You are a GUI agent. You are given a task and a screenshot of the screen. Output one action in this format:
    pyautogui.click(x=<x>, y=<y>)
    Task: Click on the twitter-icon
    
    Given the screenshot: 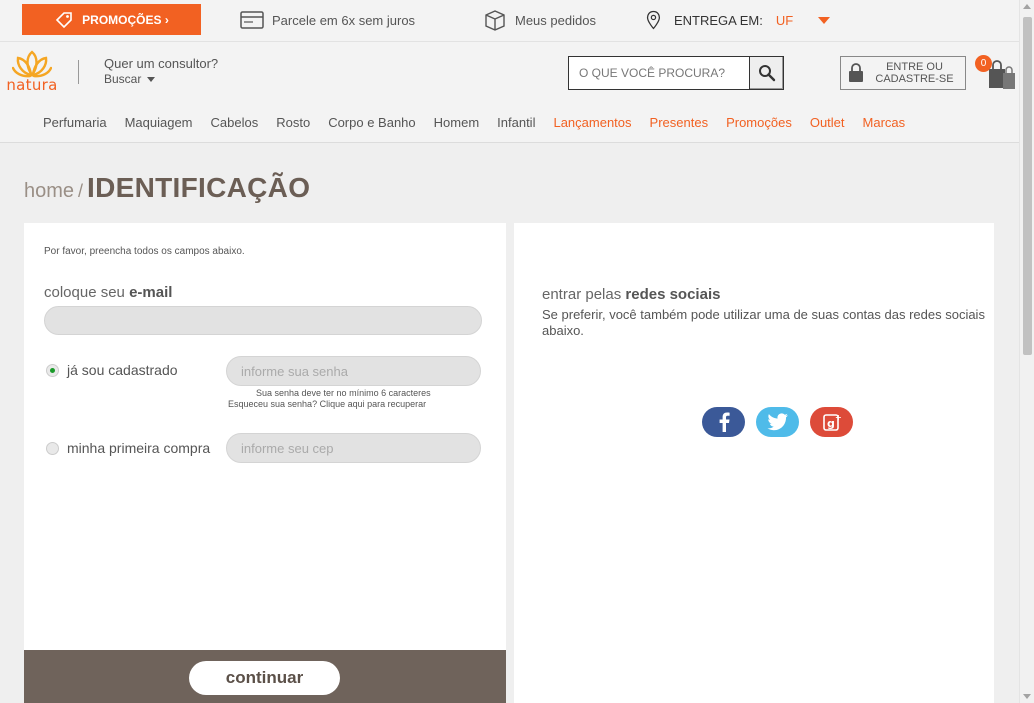 What is the action you would take?
    pyautogui.click(x=777, y=422)
    